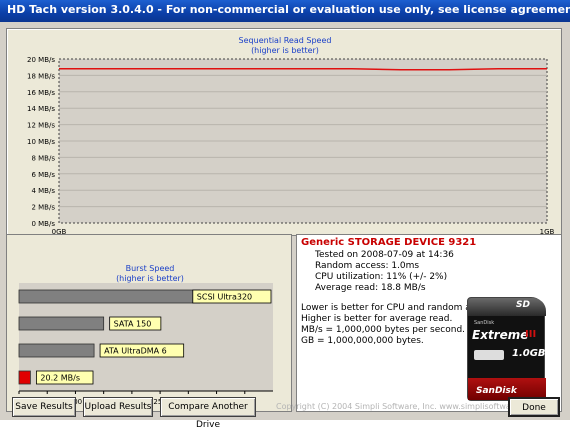 The width and height of the screenshot is (570, 434). What do you see at coordinates (377, 319) in the screenshot?
I see `note-higher-better: Higher is better for average read.` at bounding box center [377, 319].